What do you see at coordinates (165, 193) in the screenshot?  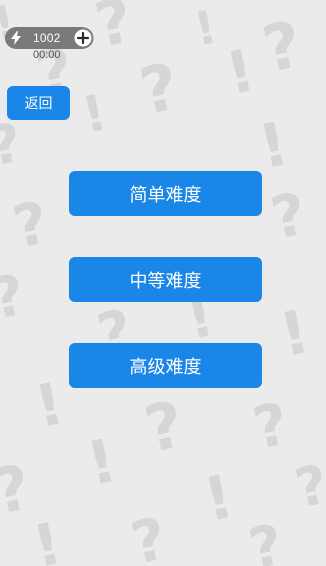 I see `easy-difficulty-button: 简单难度` at bounding box center [165, 193].